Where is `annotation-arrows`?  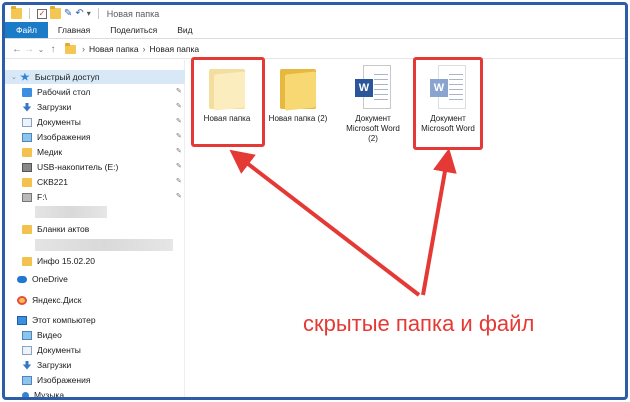 annotation-arrows is located at coordinates (343, 222).